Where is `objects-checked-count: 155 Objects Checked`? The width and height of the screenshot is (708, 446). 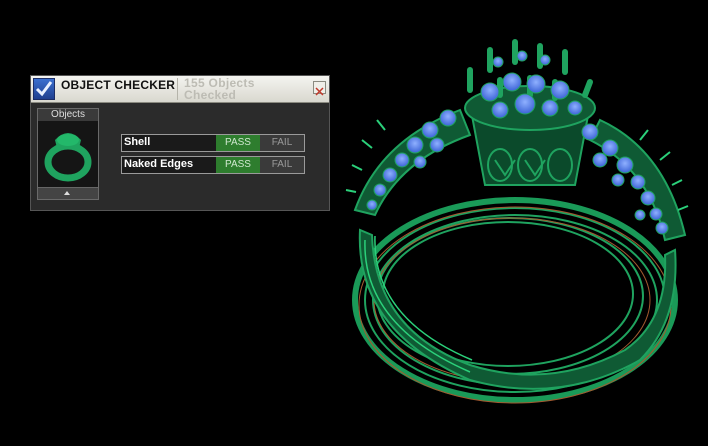
objects-checked-count: 155 Objects Checked is located at coordinates (244, 89).